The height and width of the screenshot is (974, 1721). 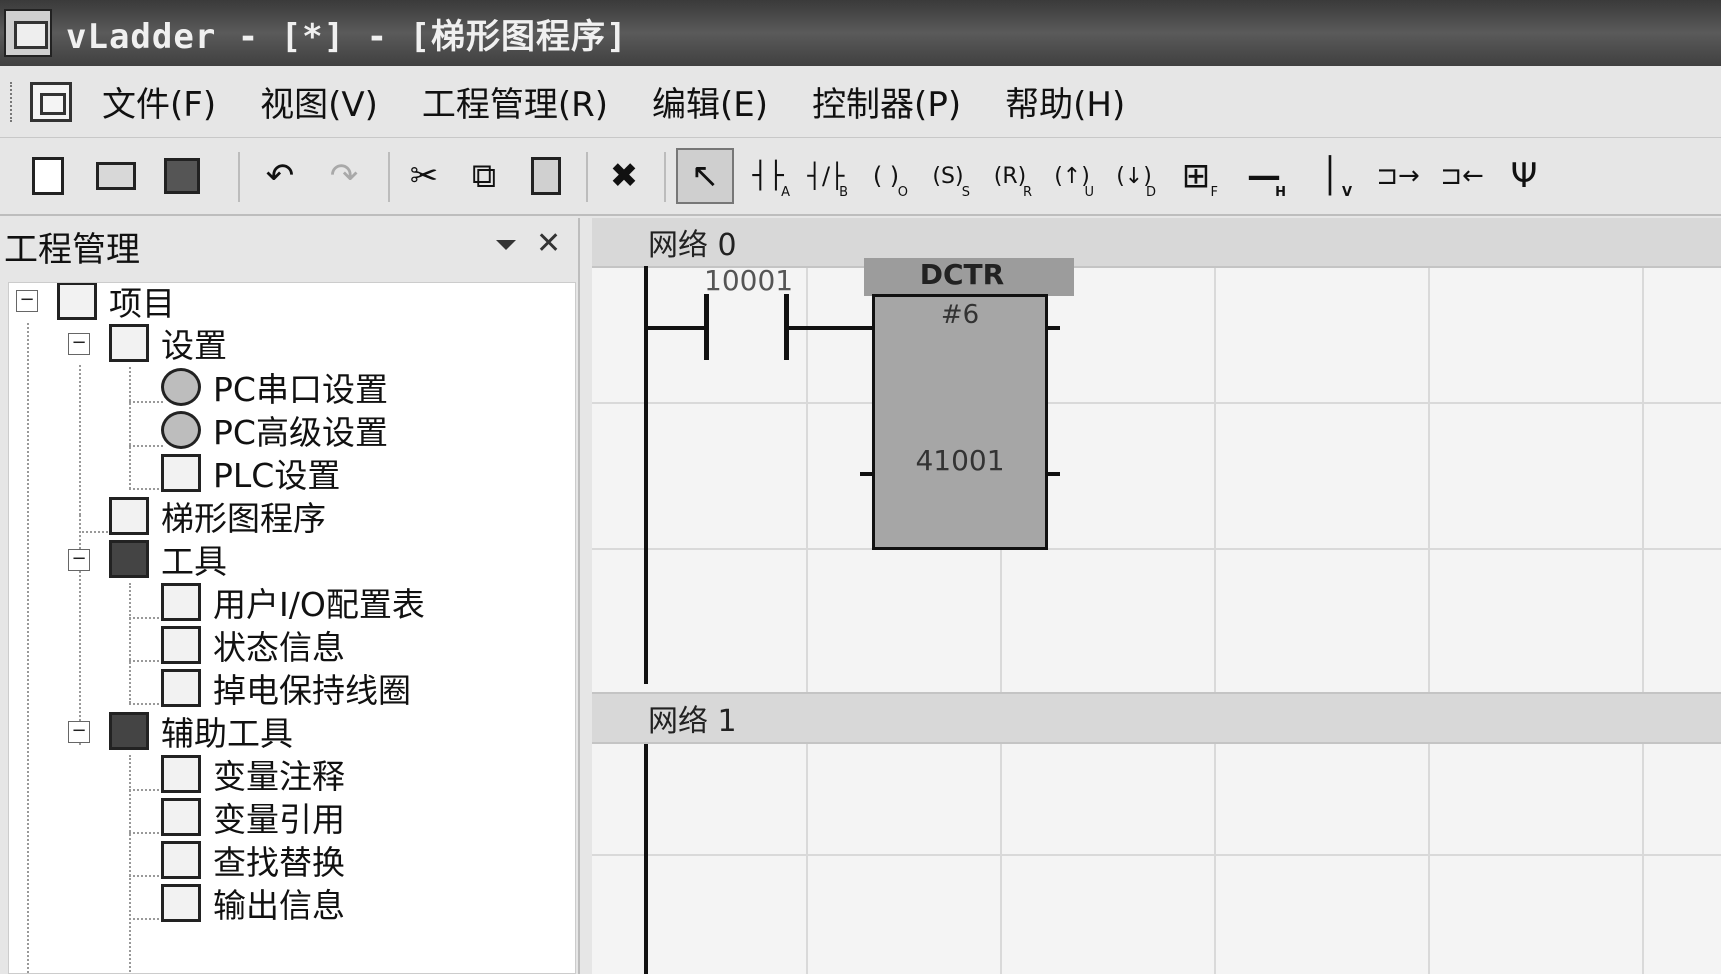 What do you see at coordinates (181, 430) in the screenshot?
I see `advanced-settings-icon` at bounding box center [181, 430].